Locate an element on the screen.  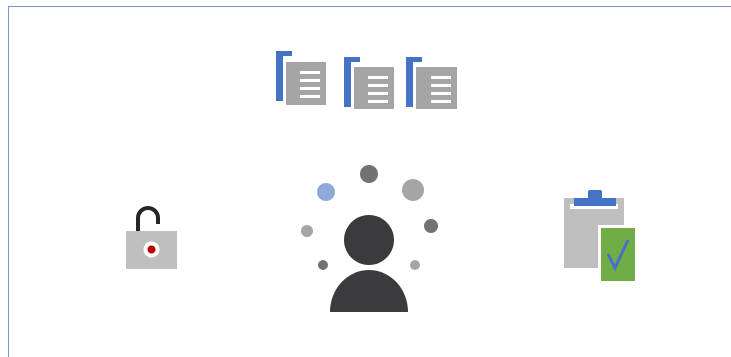
clipboard-checklist-icon is located at coordinates (601, 238).